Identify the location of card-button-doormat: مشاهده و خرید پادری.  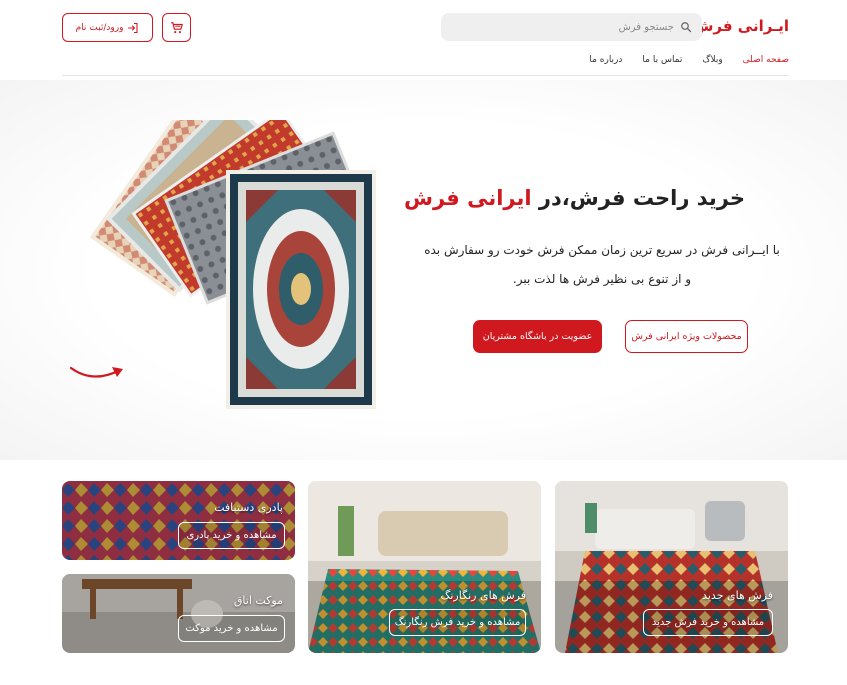
(231, 535).